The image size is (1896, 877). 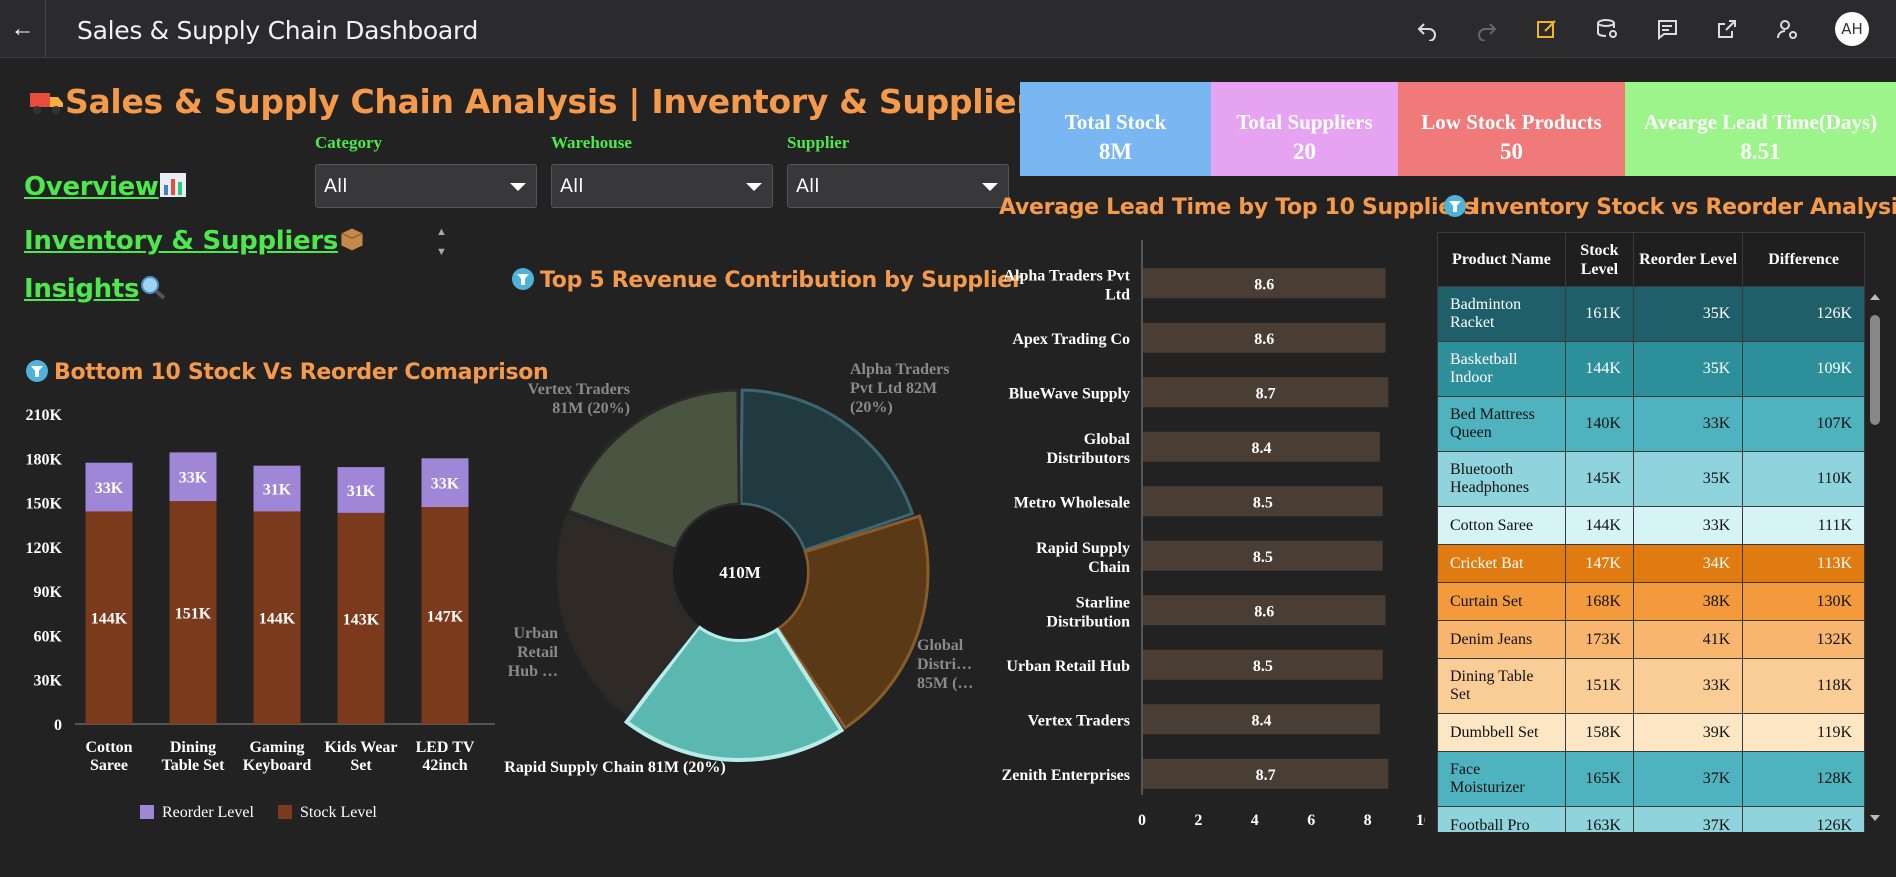 I want to click on kpi-total-stock: Total Stock 8M, so click(x=1115, y=129).